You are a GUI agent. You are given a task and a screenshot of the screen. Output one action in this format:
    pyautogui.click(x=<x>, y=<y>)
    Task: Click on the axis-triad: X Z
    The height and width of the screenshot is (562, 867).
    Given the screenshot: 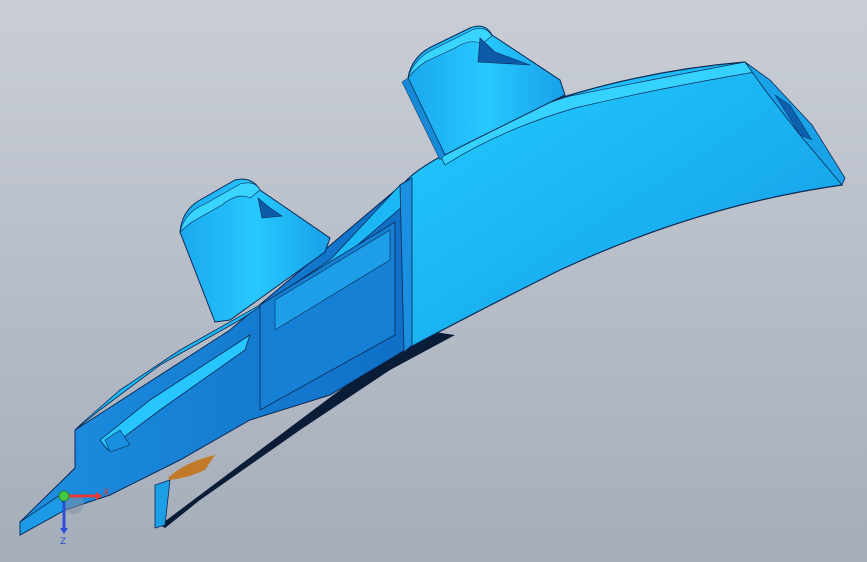 What is the action you would take?
    pyautogui.click(x=83, y=517)
    